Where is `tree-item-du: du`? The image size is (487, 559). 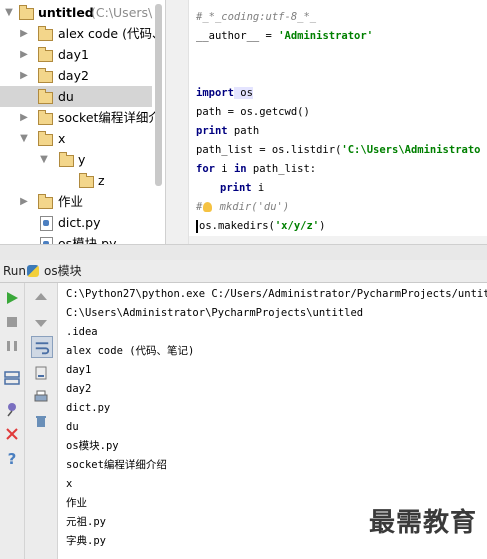 tree-item-du: du is located at coordinates (76, 96).